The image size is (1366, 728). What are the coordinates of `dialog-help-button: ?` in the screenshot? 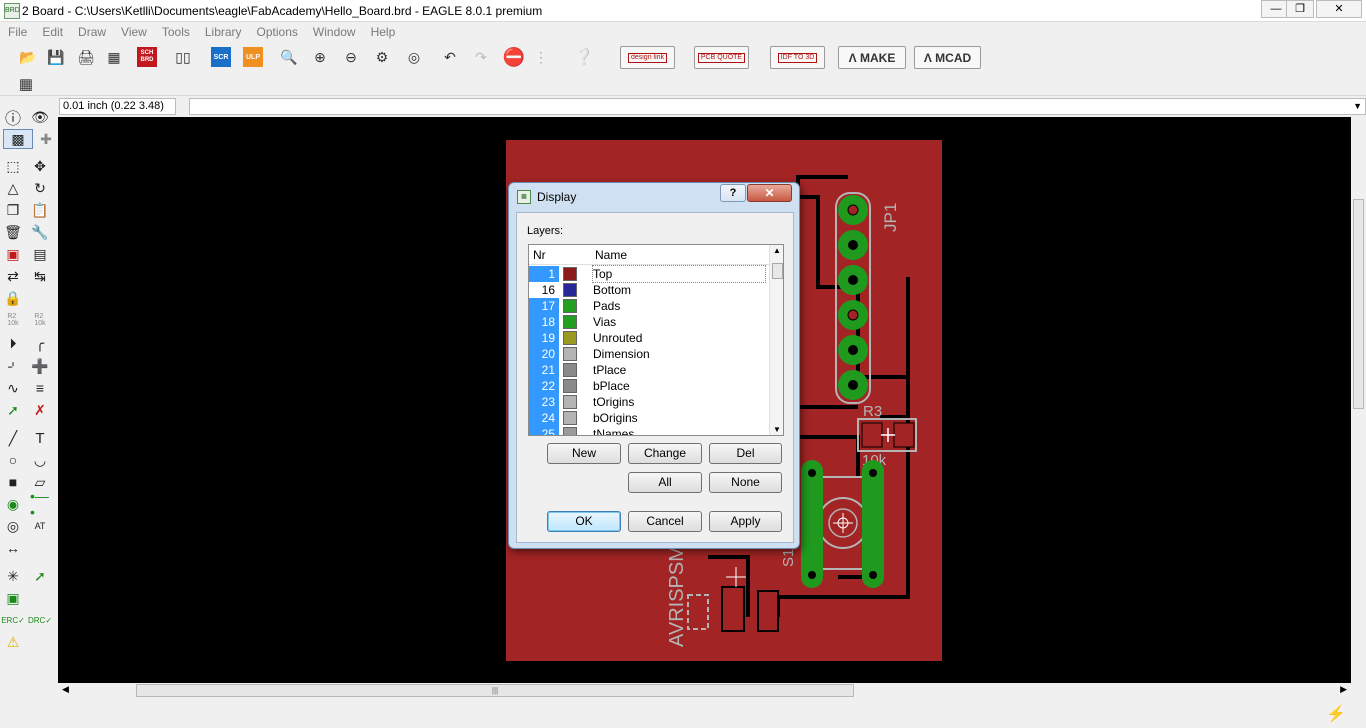 It's located at (733, 193).